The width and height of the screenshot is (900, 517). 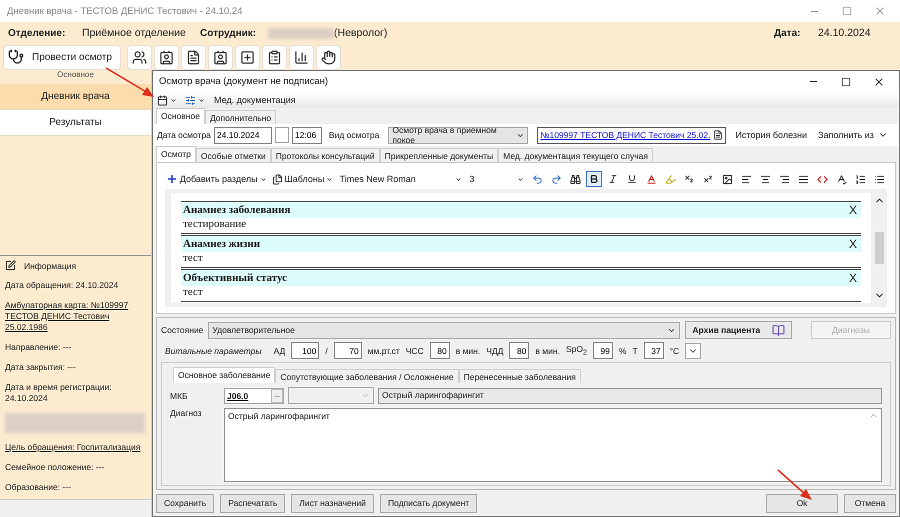 I want to click on document-icon, so click(x=193, y=57).